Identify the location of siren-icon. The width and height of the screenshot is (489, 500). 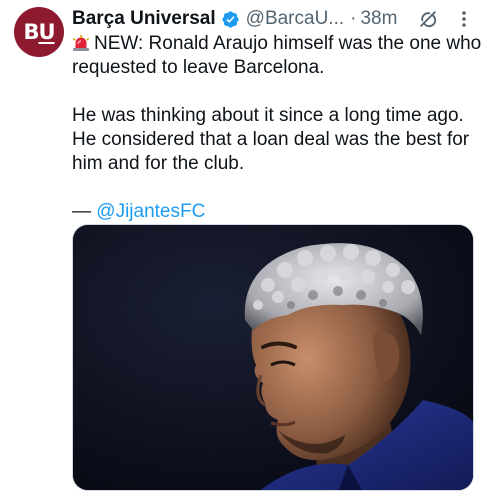
(81, 43).